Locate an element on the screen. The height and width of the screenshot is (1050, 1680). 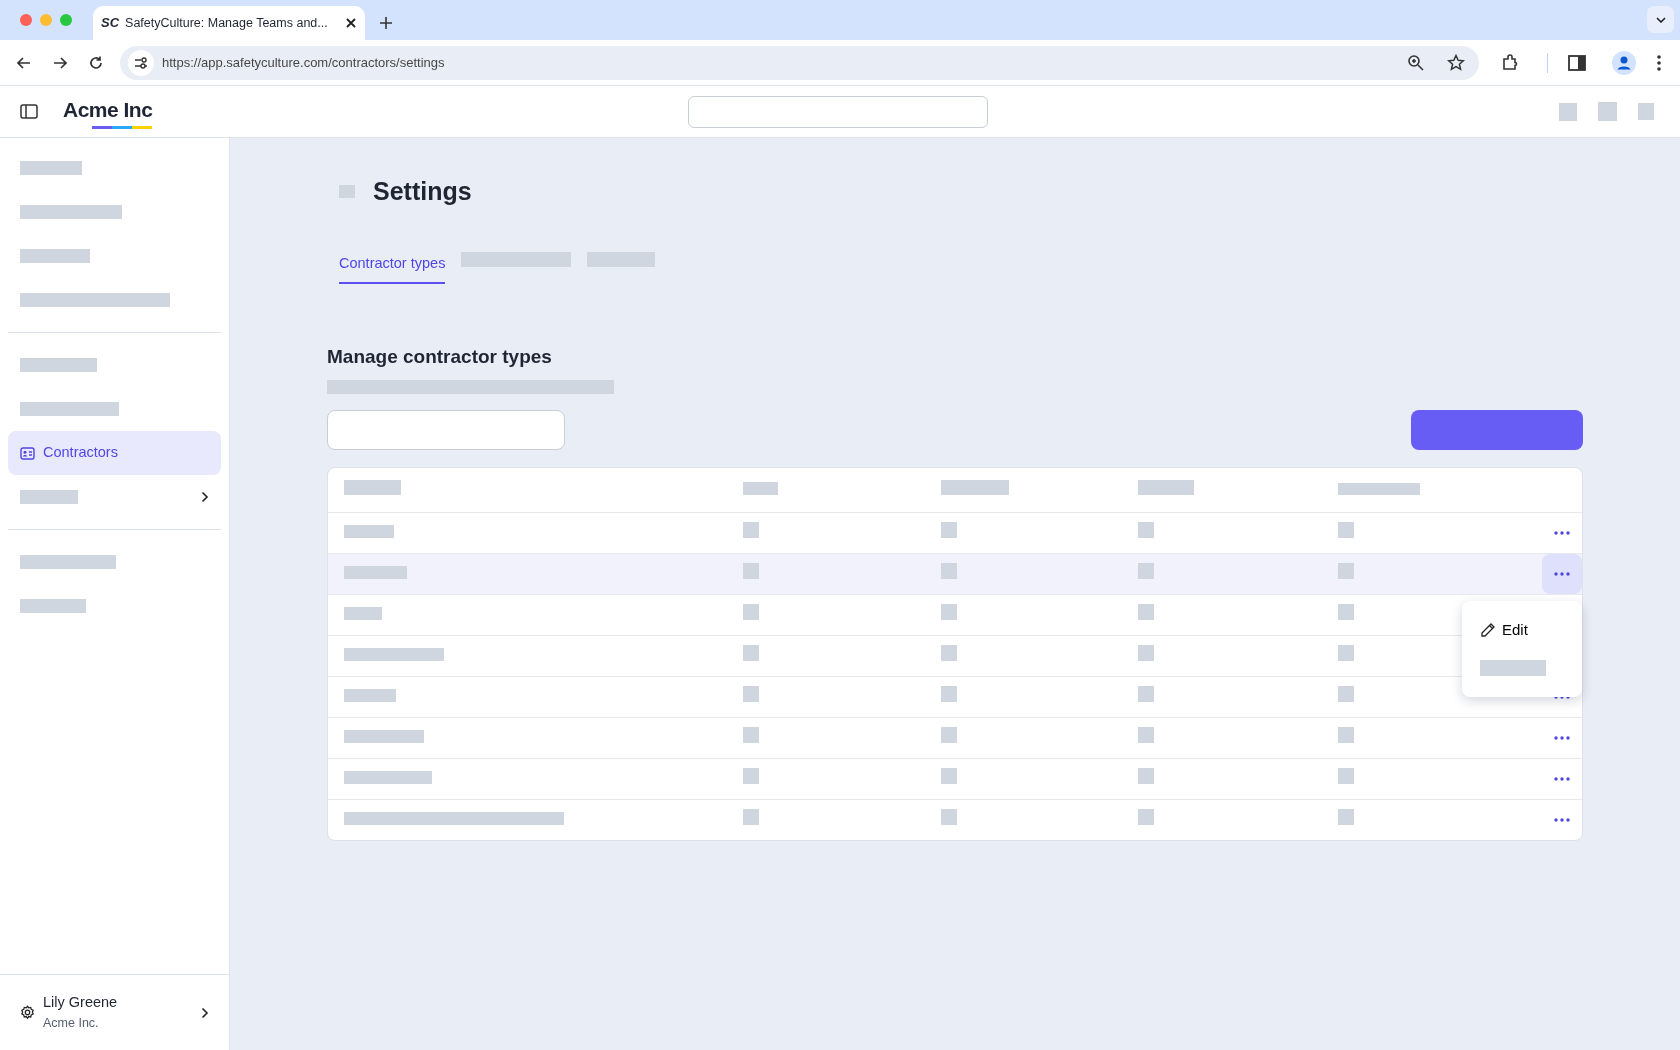
reload-icon is located at coordinates (96, 62).